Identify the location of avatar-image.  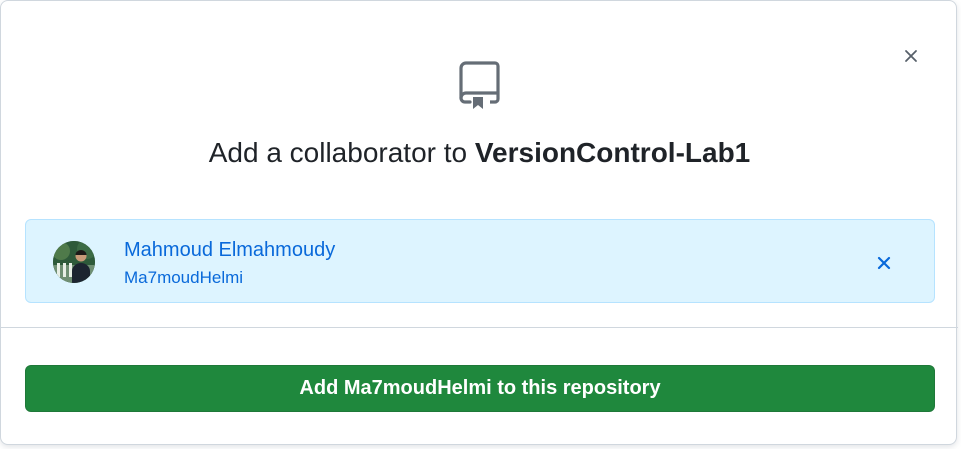
(74, 262).